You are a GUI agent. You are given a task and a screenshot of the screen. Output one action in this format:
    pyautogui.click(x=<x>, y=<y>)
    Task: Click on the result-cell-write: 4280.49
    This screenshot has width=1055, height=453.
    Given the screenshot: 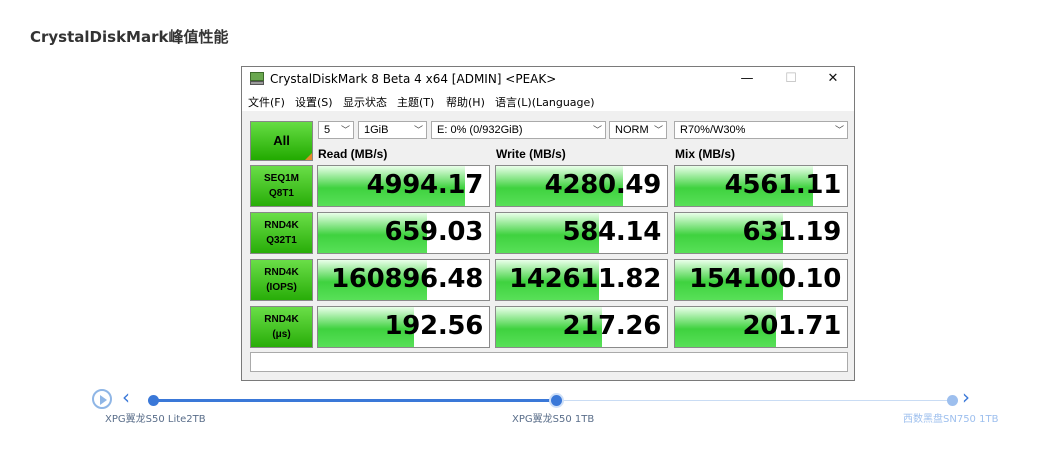 What is the action you would take?
    pyautogui.click(x=581, y=186)
    